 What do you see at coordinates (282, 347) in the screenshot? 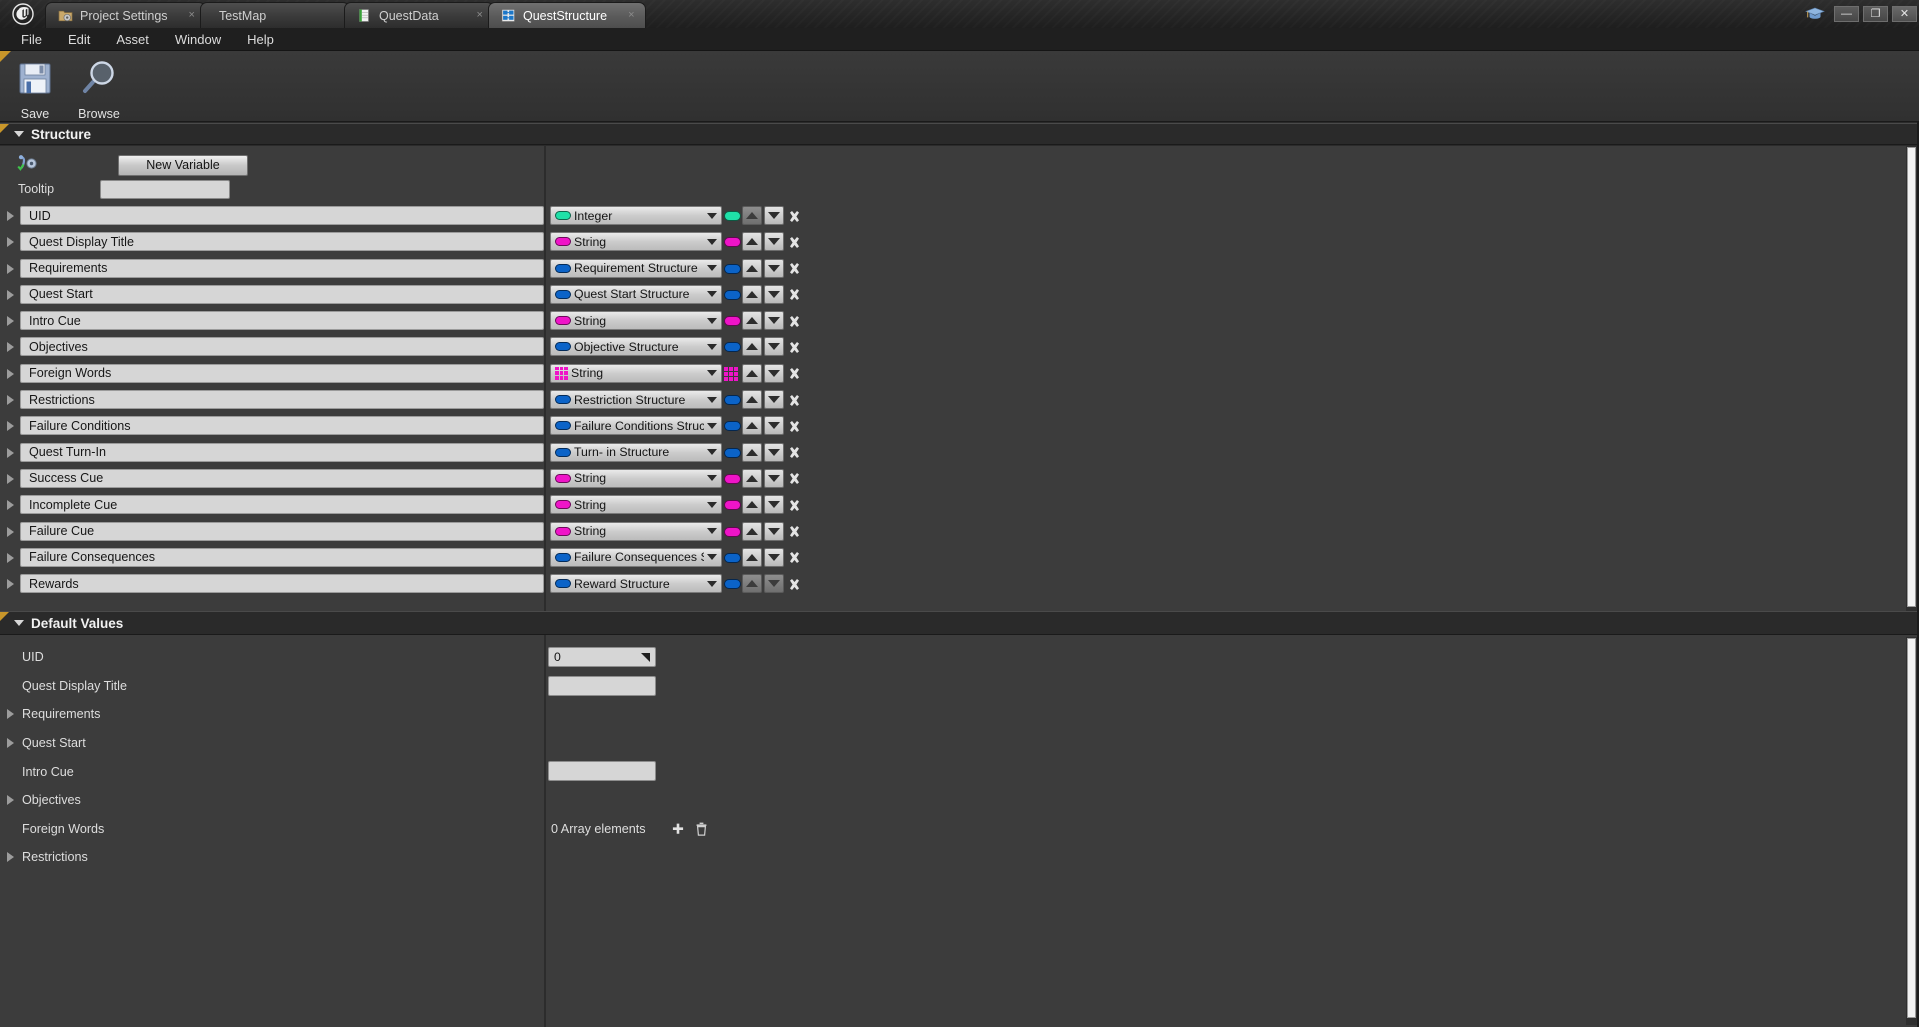
I see `variable-name-input: Objectives` at bounding box center [282, 347].